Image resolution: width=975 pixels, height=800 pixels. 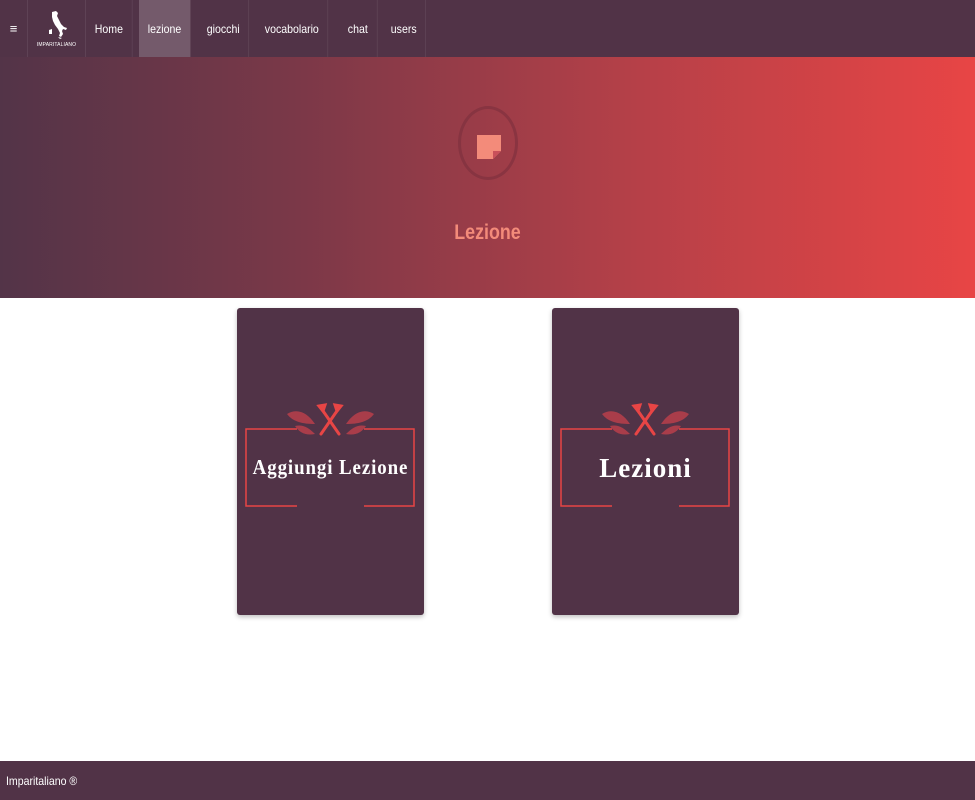 I want to click on nav-item-chat: chat, so click(x=358, y=28).